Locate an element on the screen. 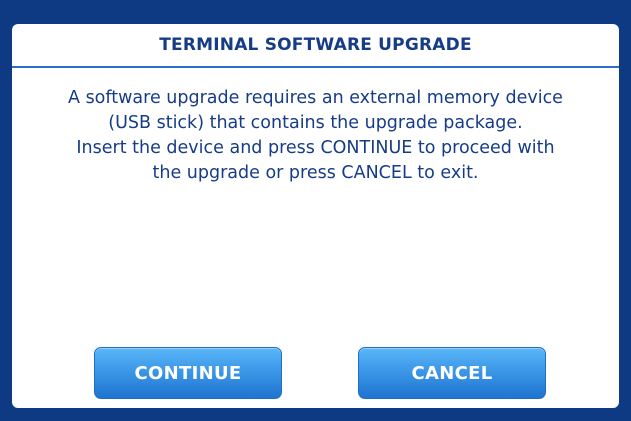 This screenshot has width=631, height=421. continue-button: CONTINUE is located at coordinates (188, 373).